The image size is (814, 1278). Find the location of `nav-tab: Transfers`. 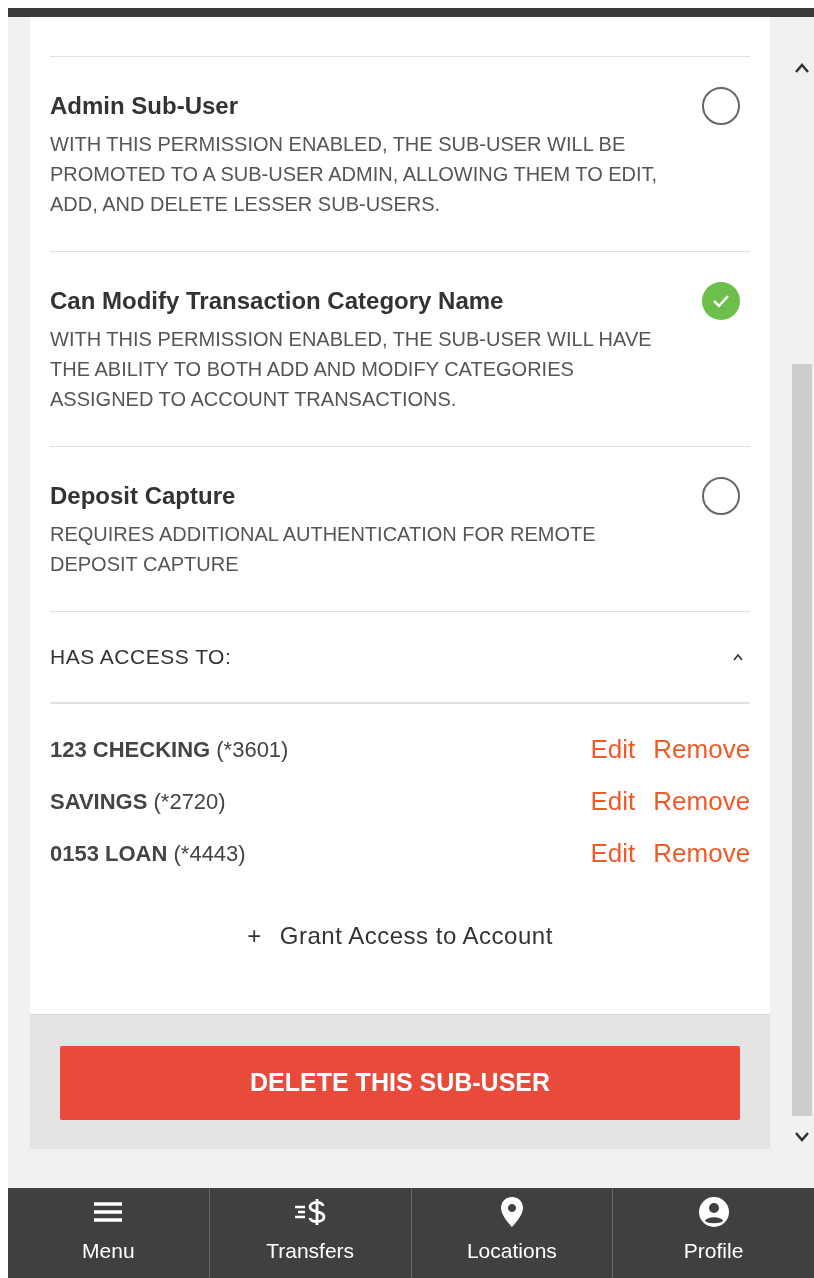

nav-tab: Transfers is located at coordinates (309, 1233).